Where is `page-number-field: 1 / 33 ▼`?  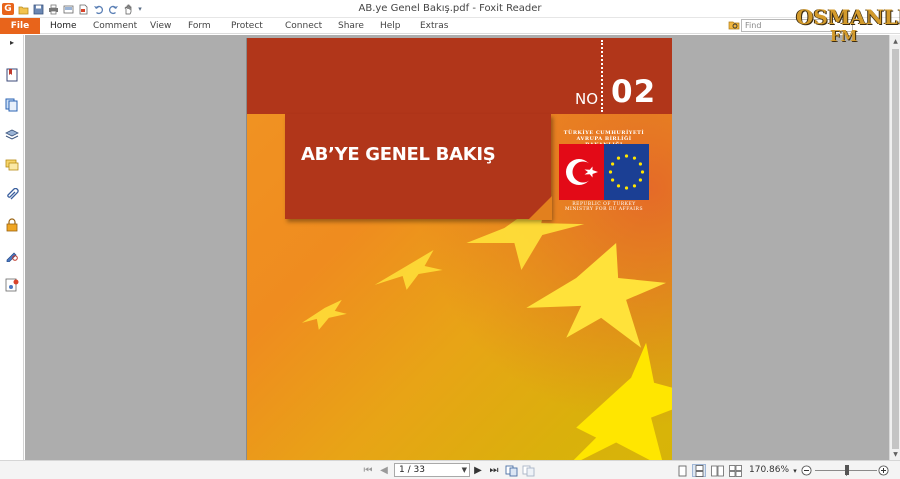
page-number-field: 1 / 33 ▼ is located at coordinates (432, 470).